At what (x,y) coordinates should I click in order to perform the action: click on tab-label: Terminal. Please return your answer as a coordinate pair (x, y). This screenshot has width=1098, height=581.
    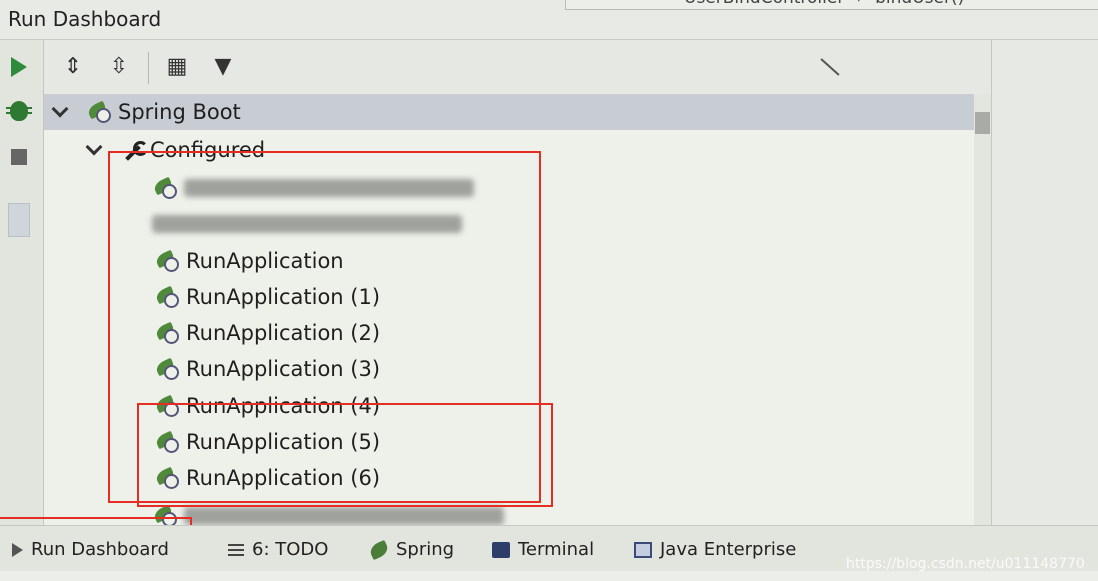
    Looking at the image, I should click on (556, 549).